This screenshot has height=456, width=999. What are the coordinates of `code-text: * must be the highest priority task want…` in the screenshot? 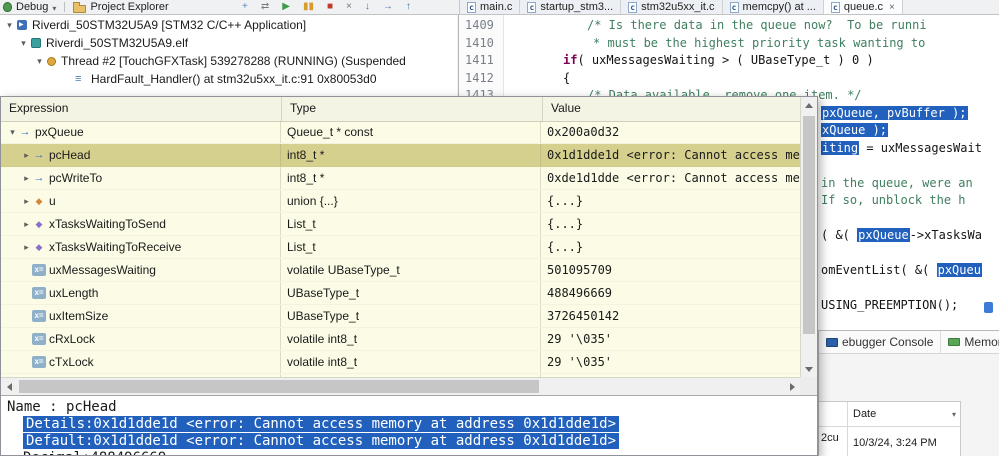 It's located at (759, 42).